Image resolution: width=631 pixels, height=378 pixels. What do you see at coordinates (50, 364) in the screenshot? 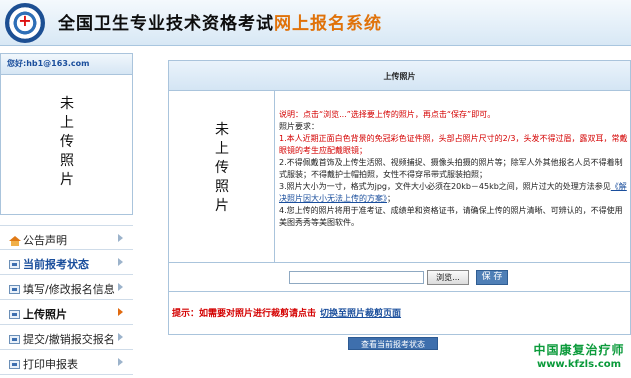
I see `sidebar-item-label: 打印申报表` at bounding box center [50, 364].